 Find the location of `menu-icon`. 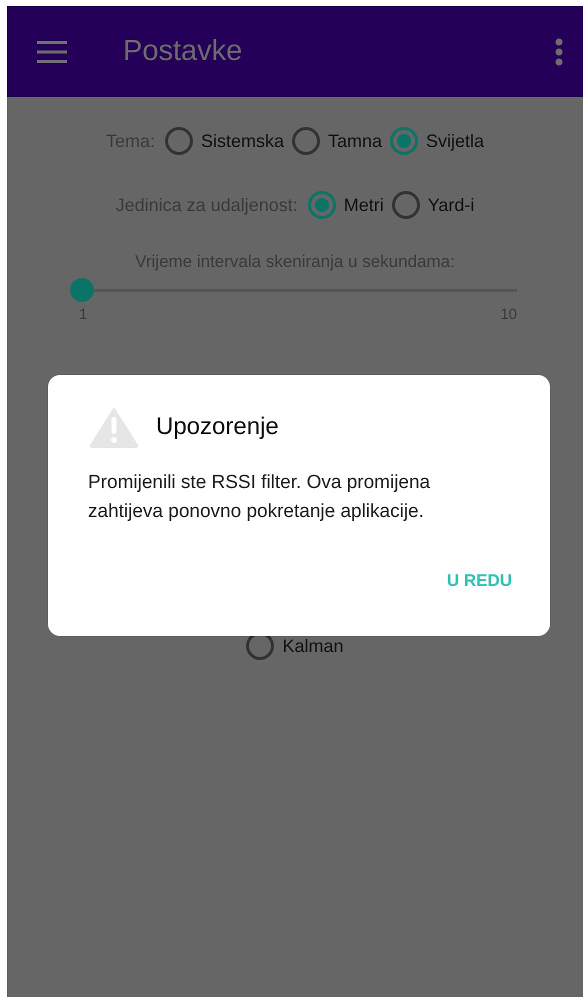

menu-icon is located at coordinates (52, 51).